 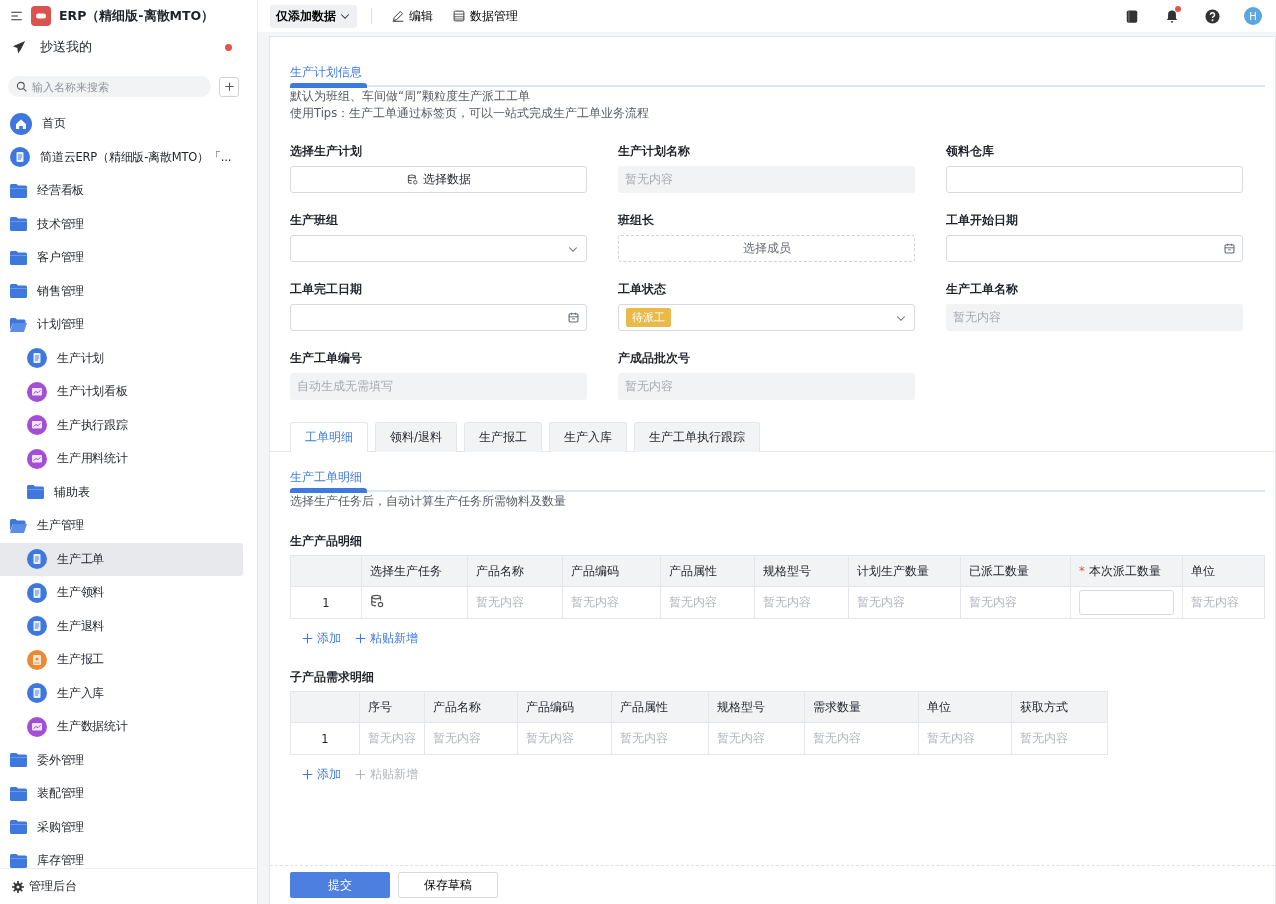 What do you see at coordinates (416, 437) in the screenshot?
I see `tab: 领料/退料` at bounding box center [416, 437].